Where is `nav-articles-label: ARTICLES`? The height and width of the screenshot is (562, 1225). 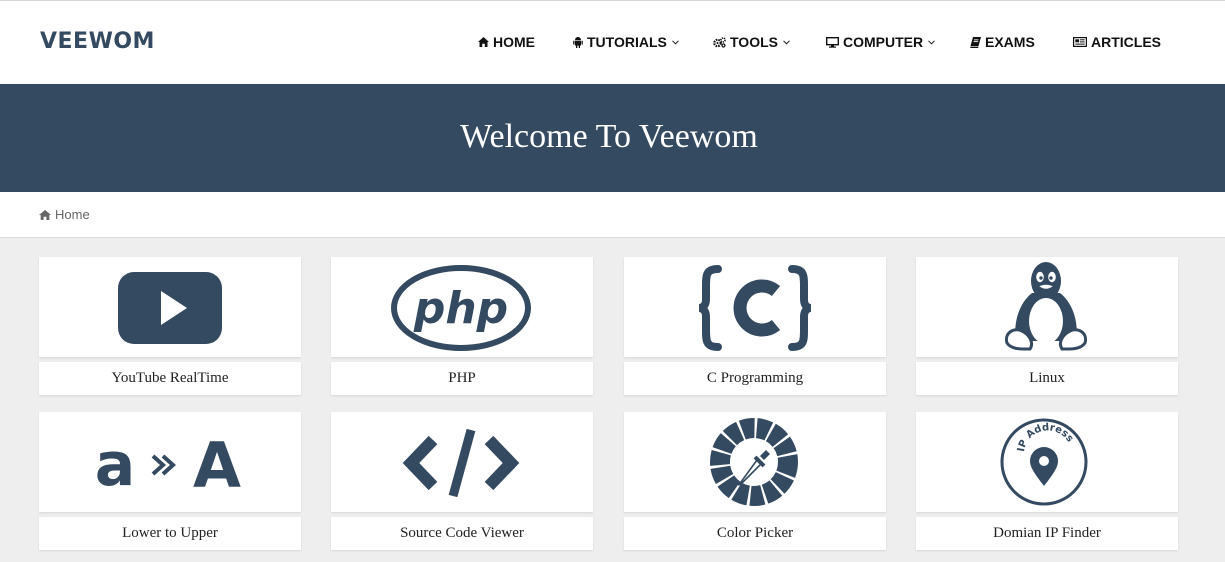
nav-articles-label: ARTICLES is located at coordinates (1126, 42).